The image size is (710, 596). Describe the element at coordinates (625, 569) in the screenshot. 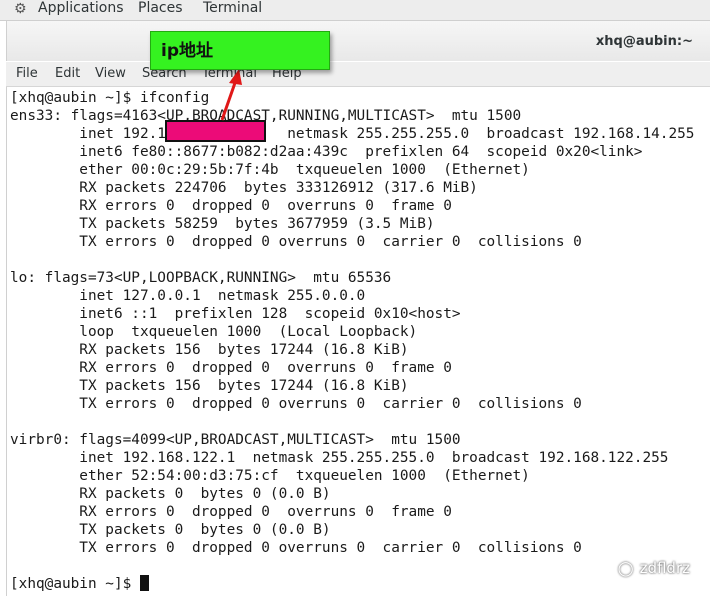

I see `wechat-icon: ◯` at that location.